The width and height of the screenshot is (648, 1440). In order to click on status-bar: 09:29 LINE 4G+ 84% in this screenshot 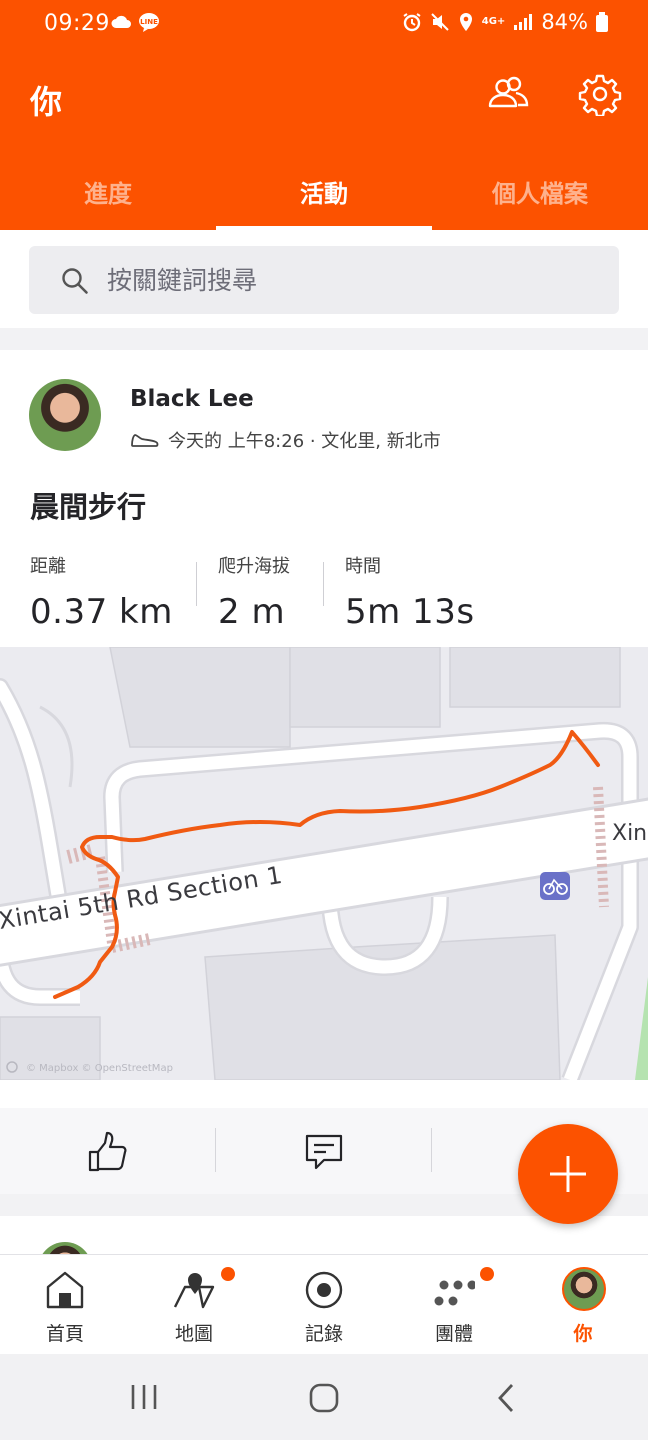, I will do `click(324, 22)`.